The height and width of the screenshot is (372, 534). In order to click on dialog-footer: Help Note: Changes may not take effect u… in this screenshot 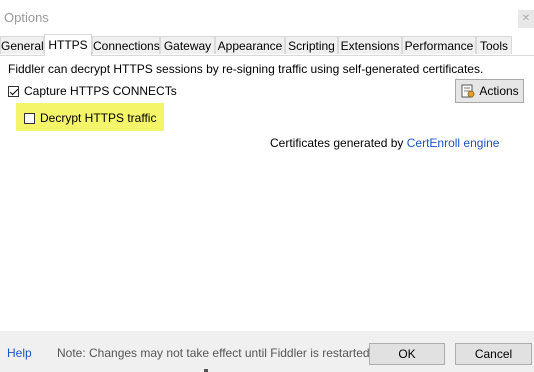, I will do `click(267, 351)`.